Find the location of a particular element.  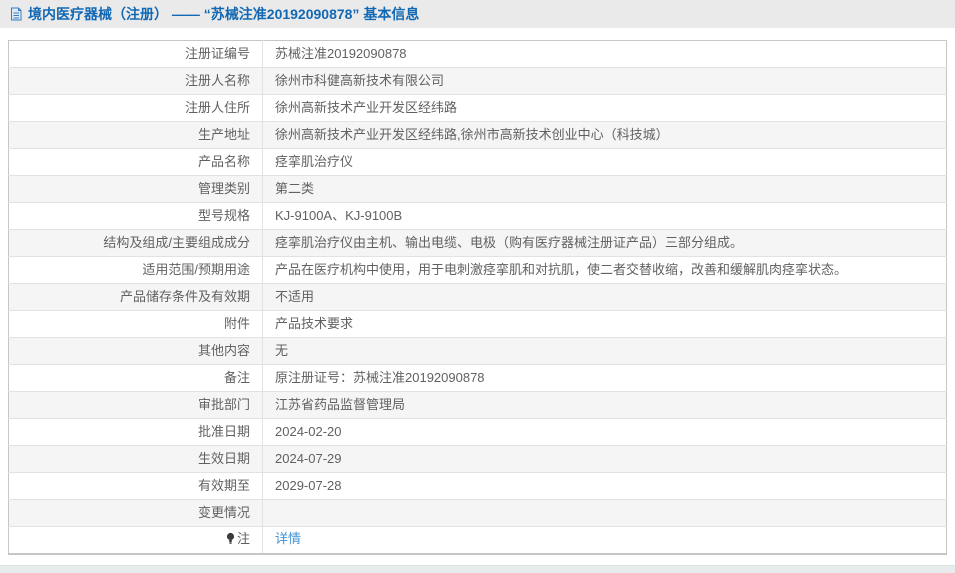

row-label: 批准日期 is located at coordinates (135, 432).